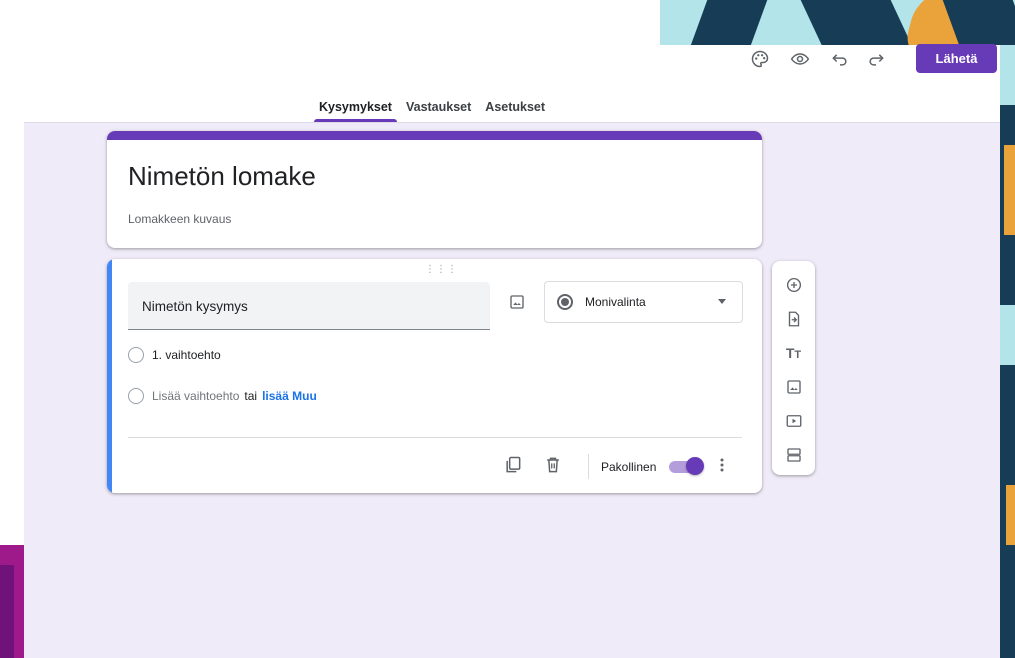  Describe the element at coordinates (222, 176) in the screenshot. I see `form-title-field: Nimetön lomake` at that location.